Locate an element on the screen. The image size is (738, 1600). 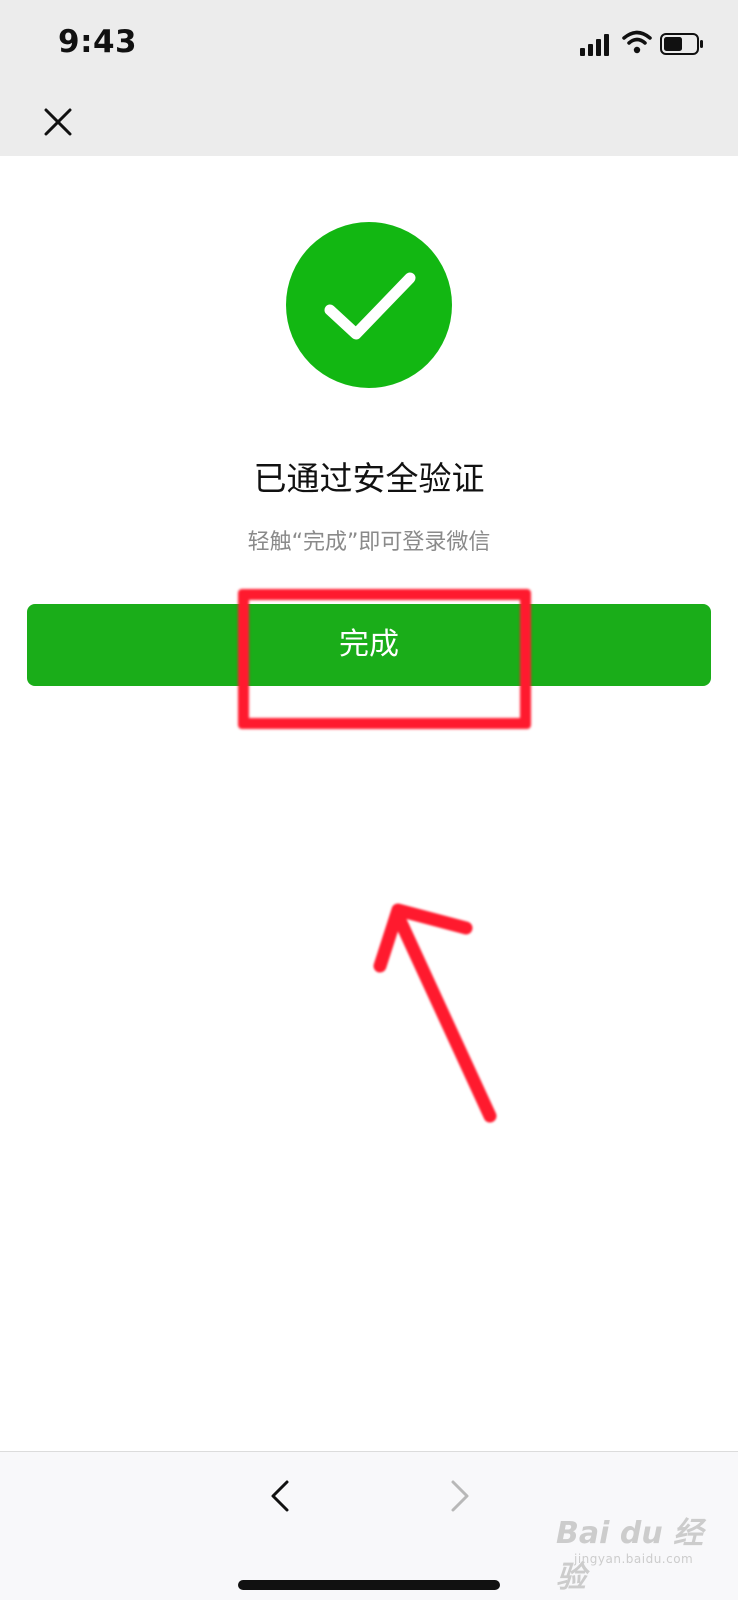
chevron-right-icon is located at coordinates (459, 1496).